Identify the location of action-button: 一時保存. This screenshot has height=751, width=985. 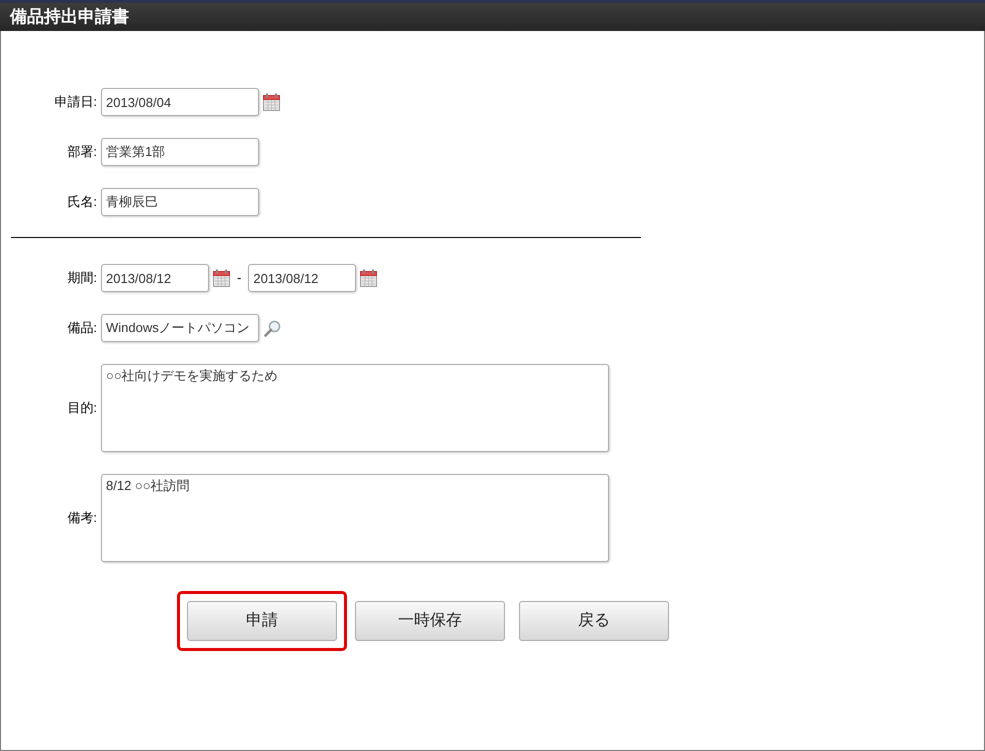
(430, 621).